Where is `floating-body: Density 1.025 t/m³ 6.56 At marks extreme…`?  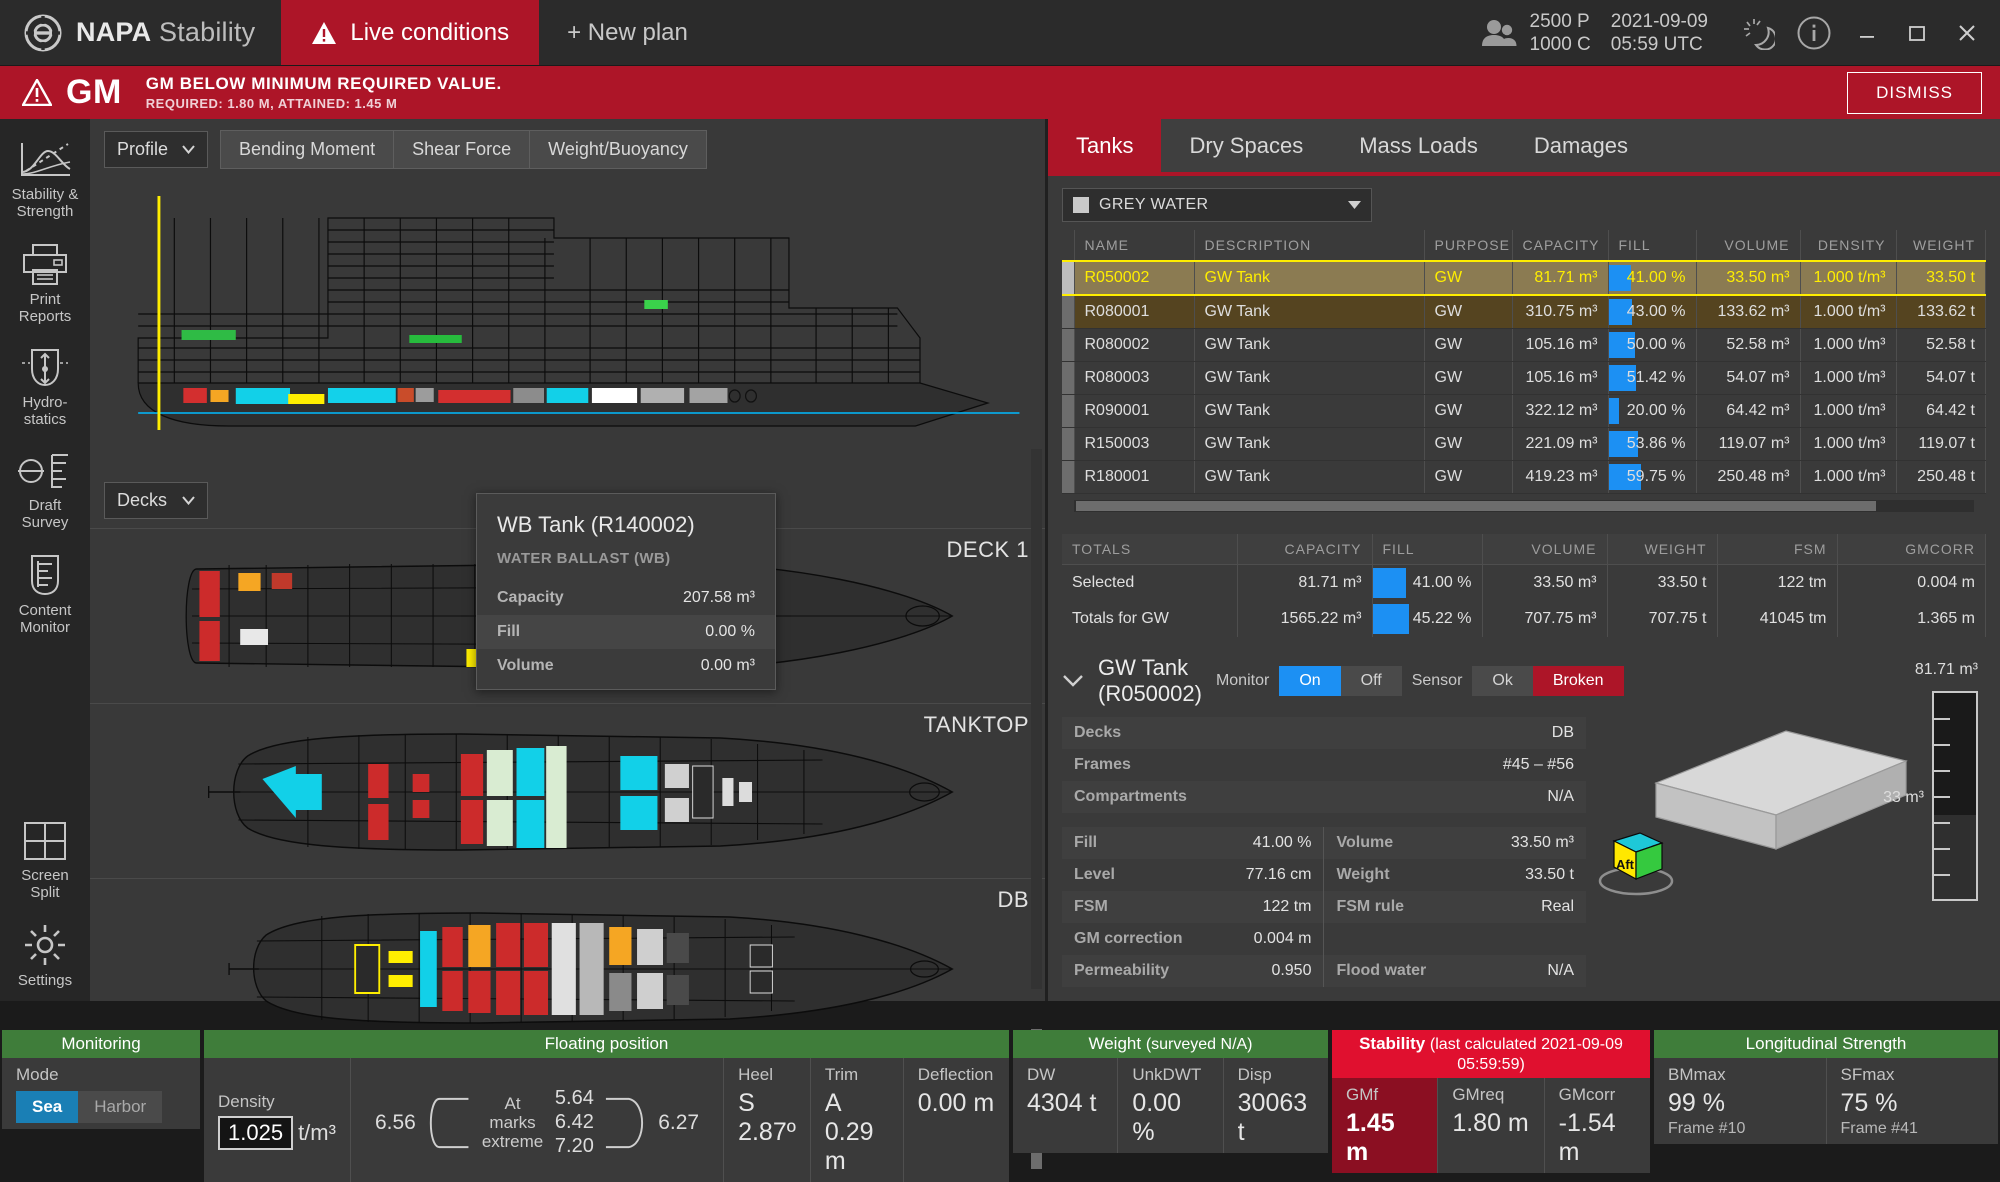
floating-body: Density 1.025 t/m³ 6.56 At marks extreme… is located at coordinates (606, 1120).